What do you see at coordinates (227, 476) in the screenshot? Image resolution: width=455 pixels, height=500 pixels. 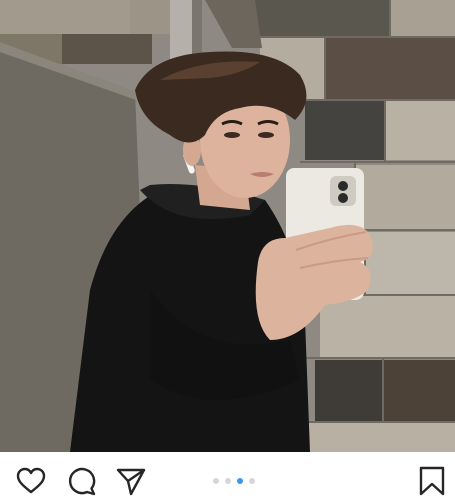 I see `post-action-bar` at bounding box center [227, 476].